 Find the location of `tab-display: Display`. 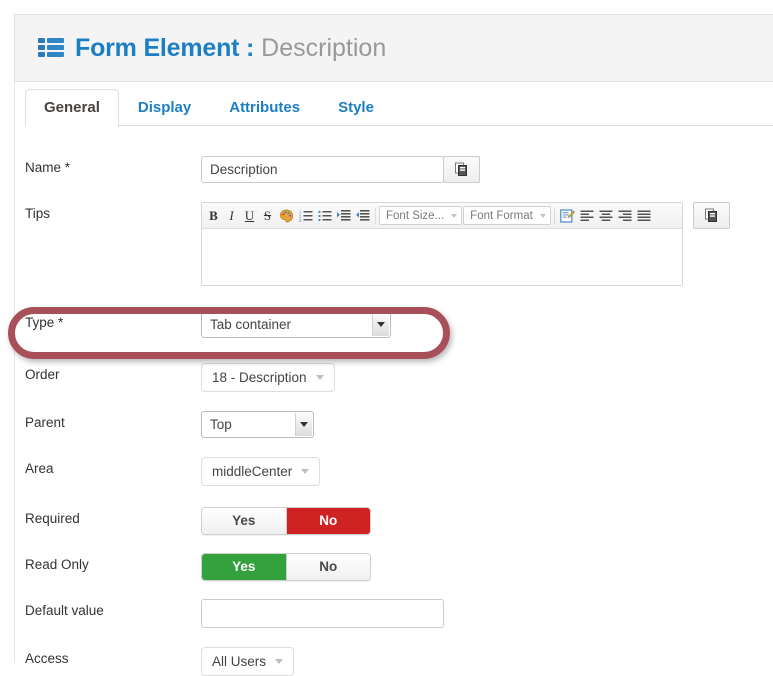

tab-display: Display is located at coordinates (164, 108).